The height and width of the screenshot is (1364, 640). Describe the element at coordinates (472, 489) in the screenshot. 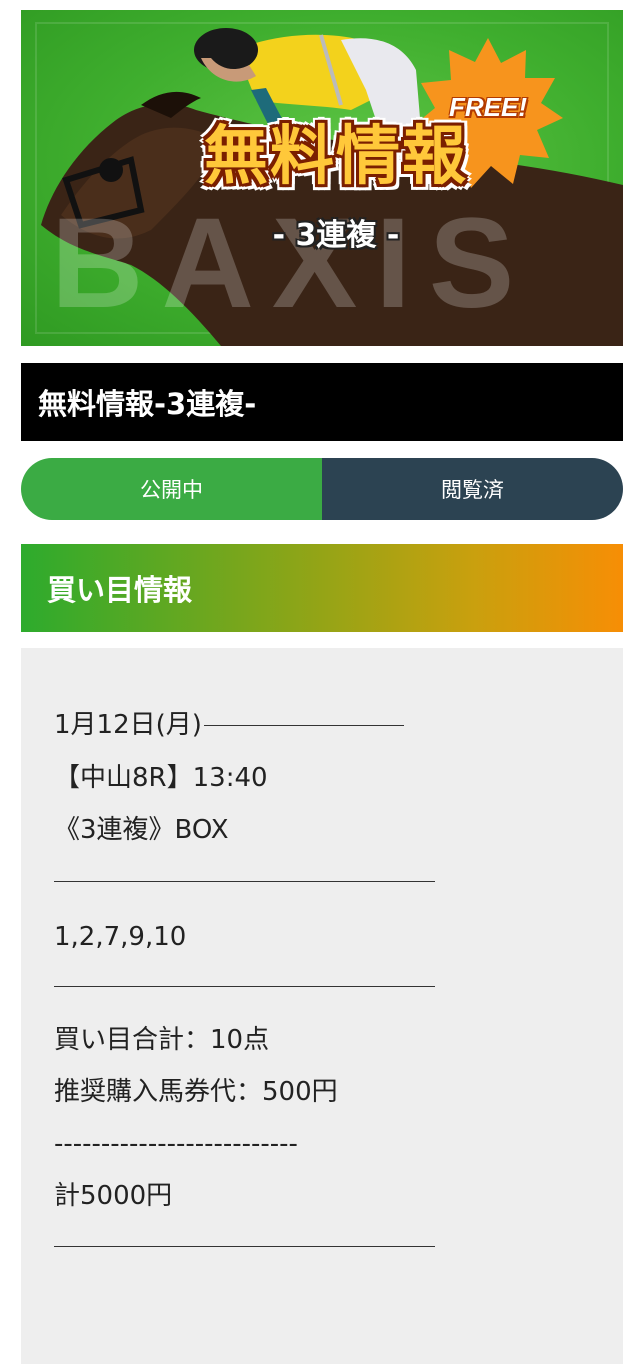

I see `tab-viewed: 閲覧済` at that location.